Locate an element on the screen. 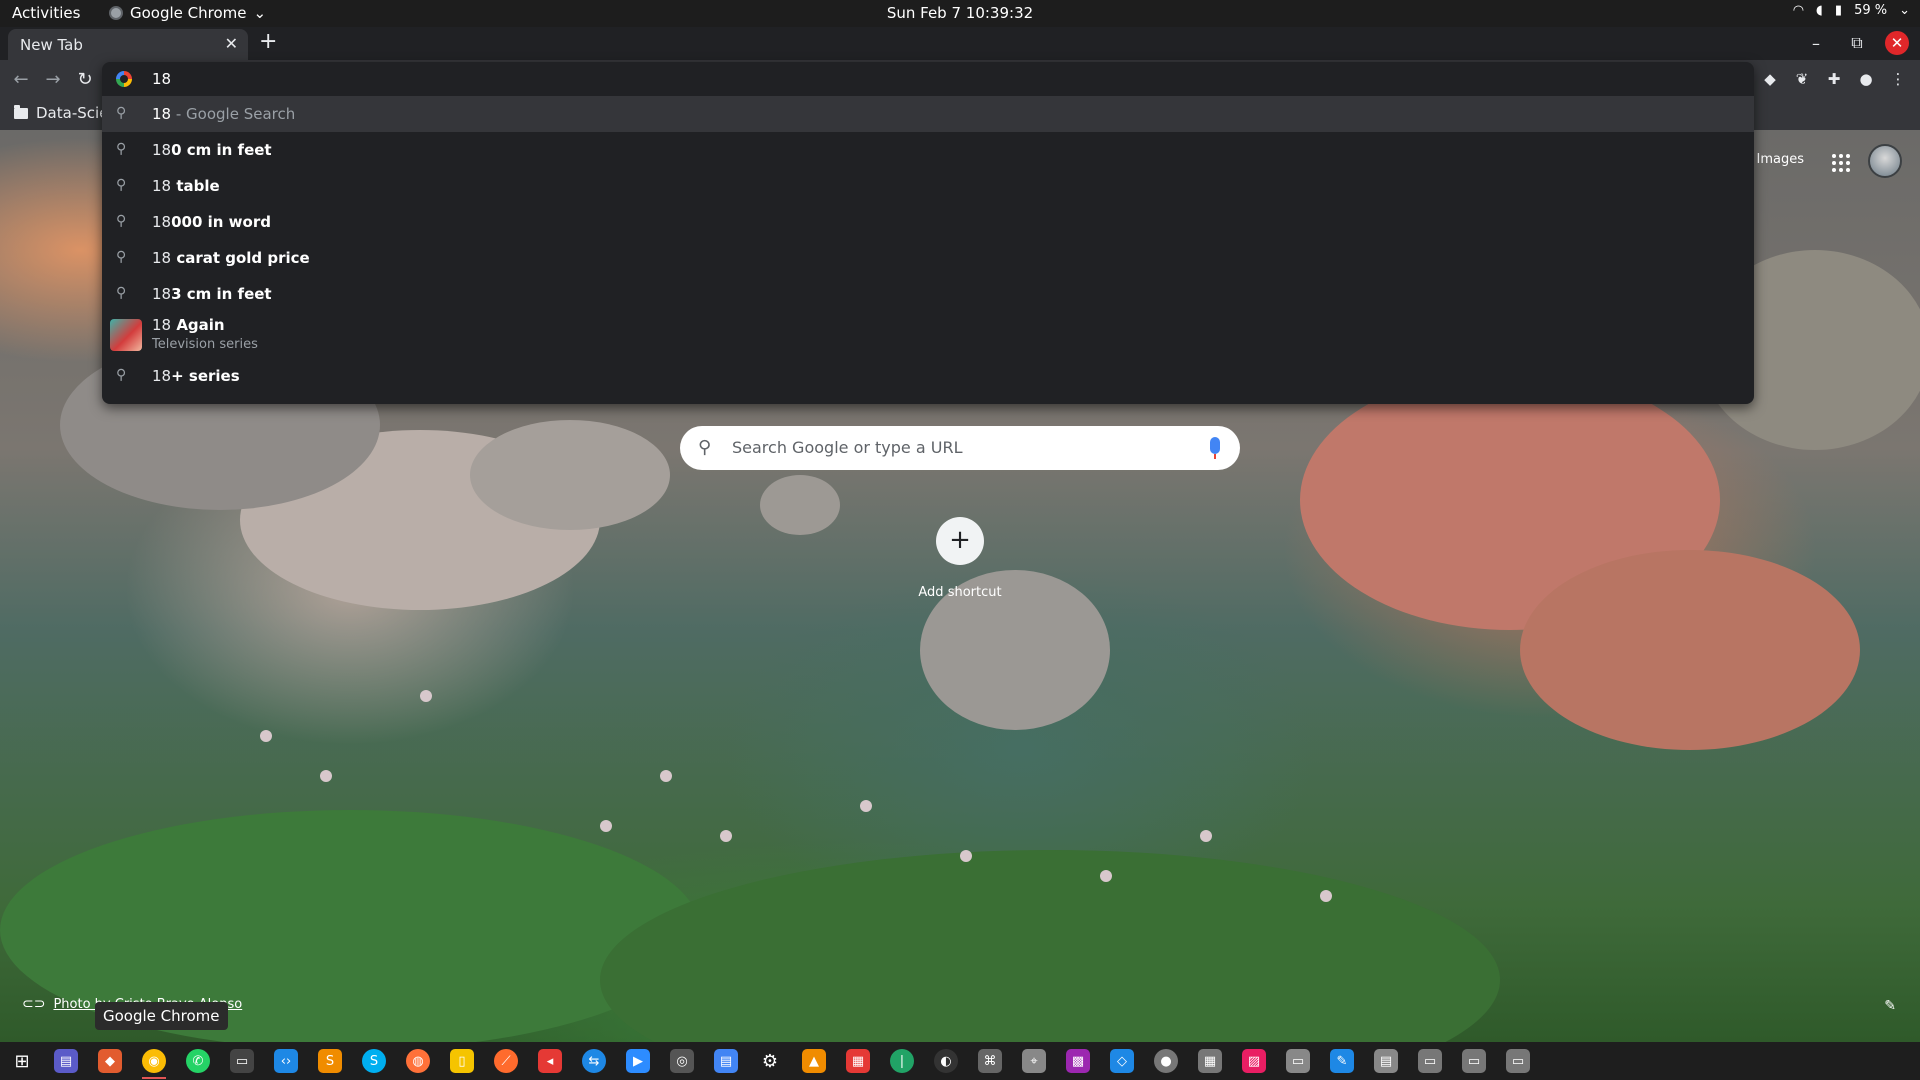  folder-icon is located at coordinates (21, 111).